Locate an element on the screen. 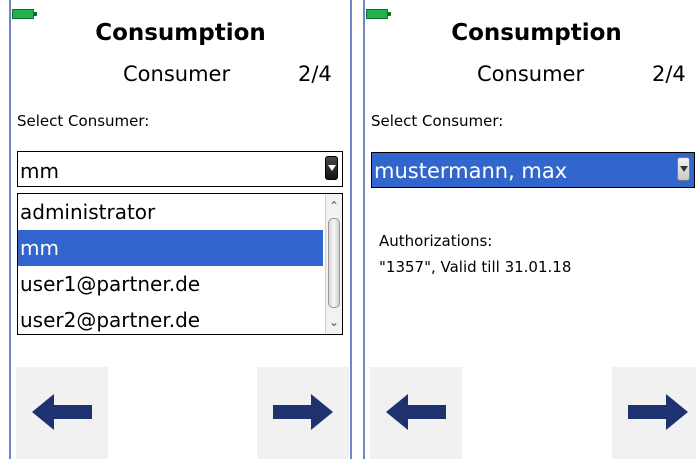  list-item: user2@partner.de is located at coordinates (170, 318).